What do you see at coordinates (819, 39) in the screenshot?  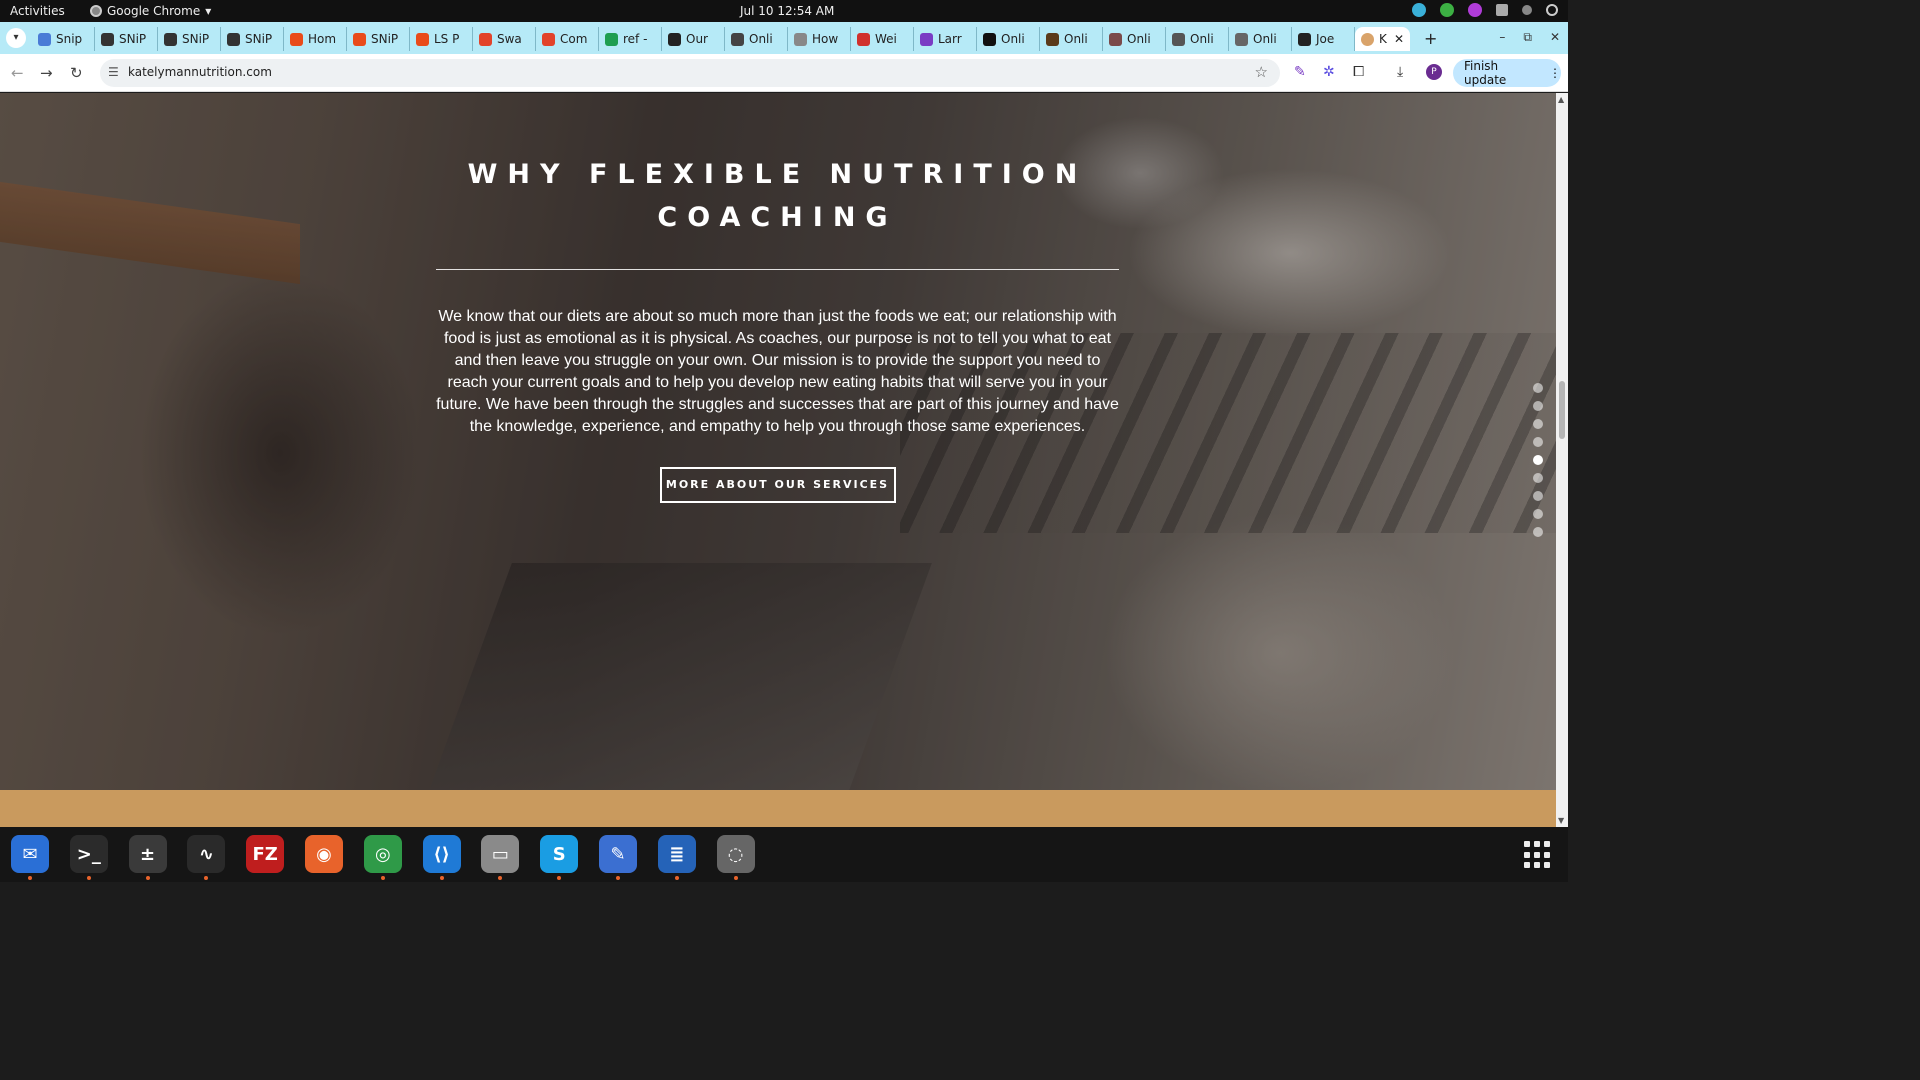 I see `browser-tab: How` at bounding box center [819, 39].